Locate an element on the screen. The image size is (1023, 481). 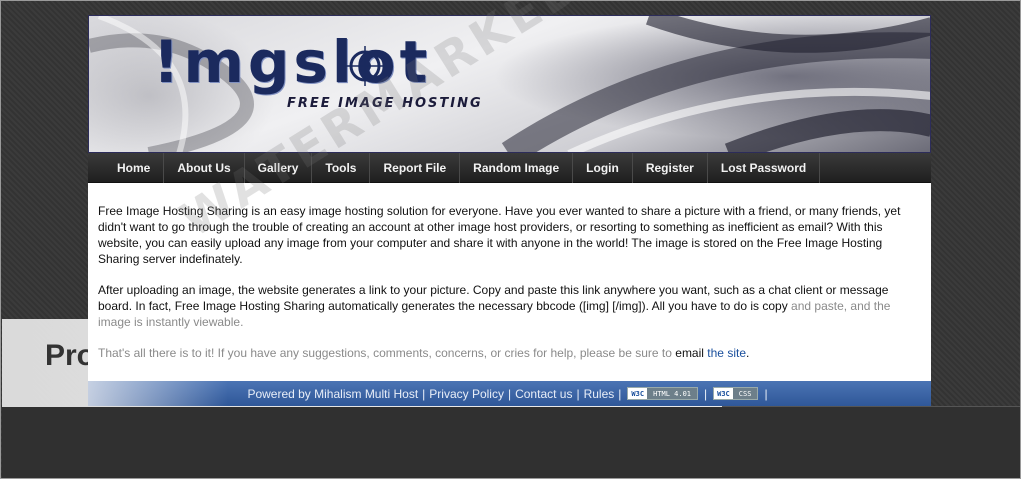
nav-item-report-file: Report File is located at coordinates (415, 168).